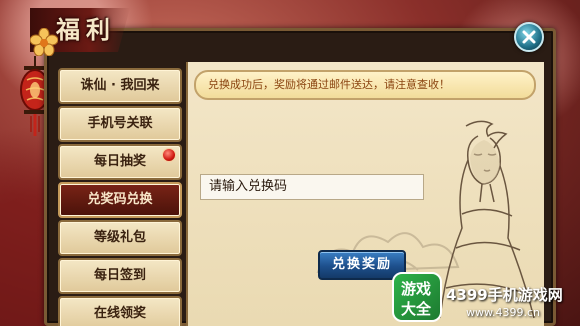  Describe the element at coordinates (44, 42) in the screenshot. I see `flower-icon` at that location.